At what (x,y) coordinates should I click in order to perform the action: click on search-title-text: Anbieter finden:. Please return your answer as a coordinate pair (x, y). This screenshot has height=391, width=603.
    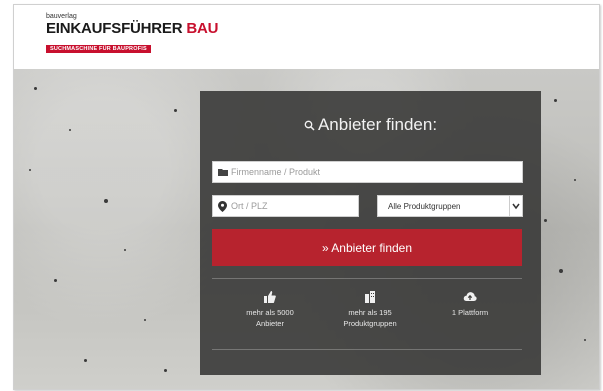
    Looking at the image, I should click on (377, 124).